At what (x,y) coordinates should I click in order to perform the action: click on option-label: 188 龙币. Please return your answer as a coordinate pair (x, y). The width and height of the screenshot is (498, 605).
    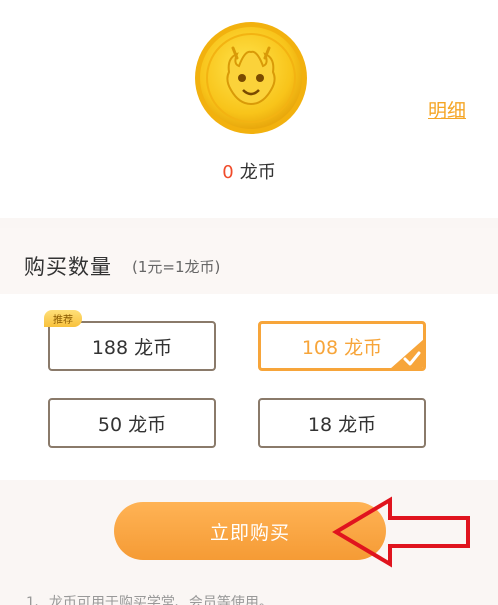
    Looking at the image, I should click on (132, 347).